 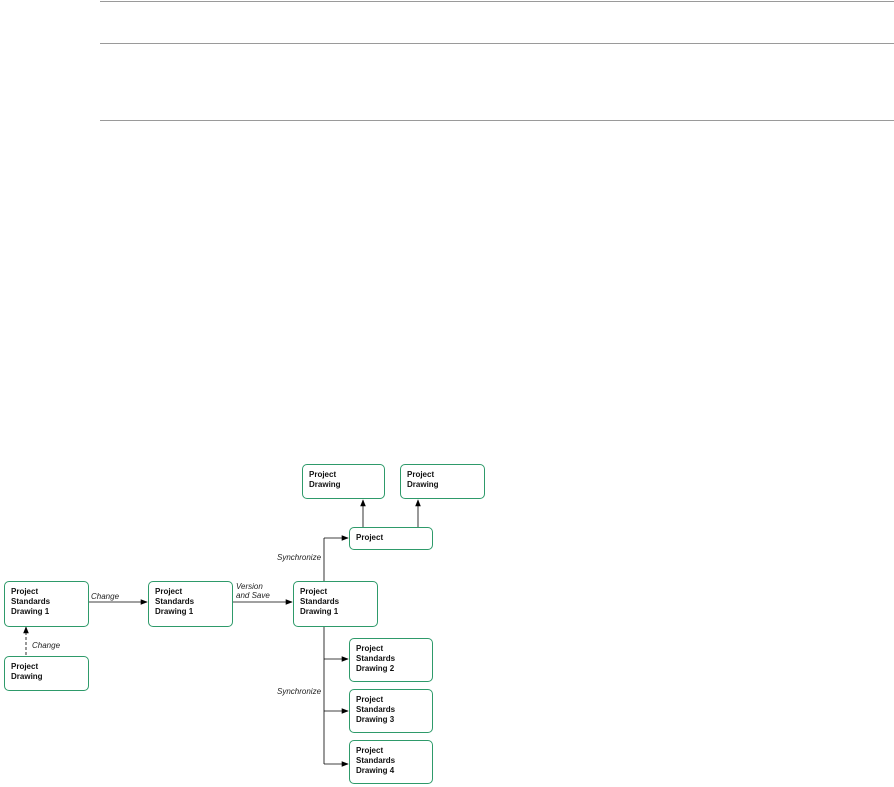 I want to click on node-project-standards-drawing-1-changed: Project Standards Drawing 1, so click(x=190, y=604).